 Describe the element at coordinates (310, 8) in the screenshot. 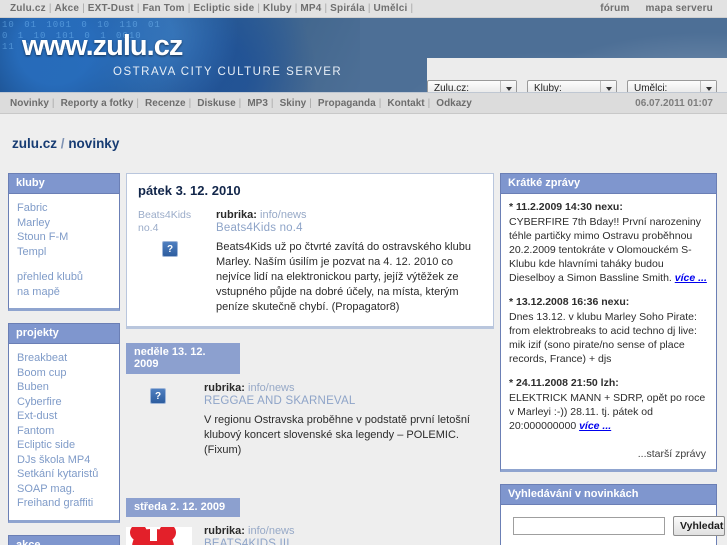

I see `topnav-link-mp4: MP4` at that location.